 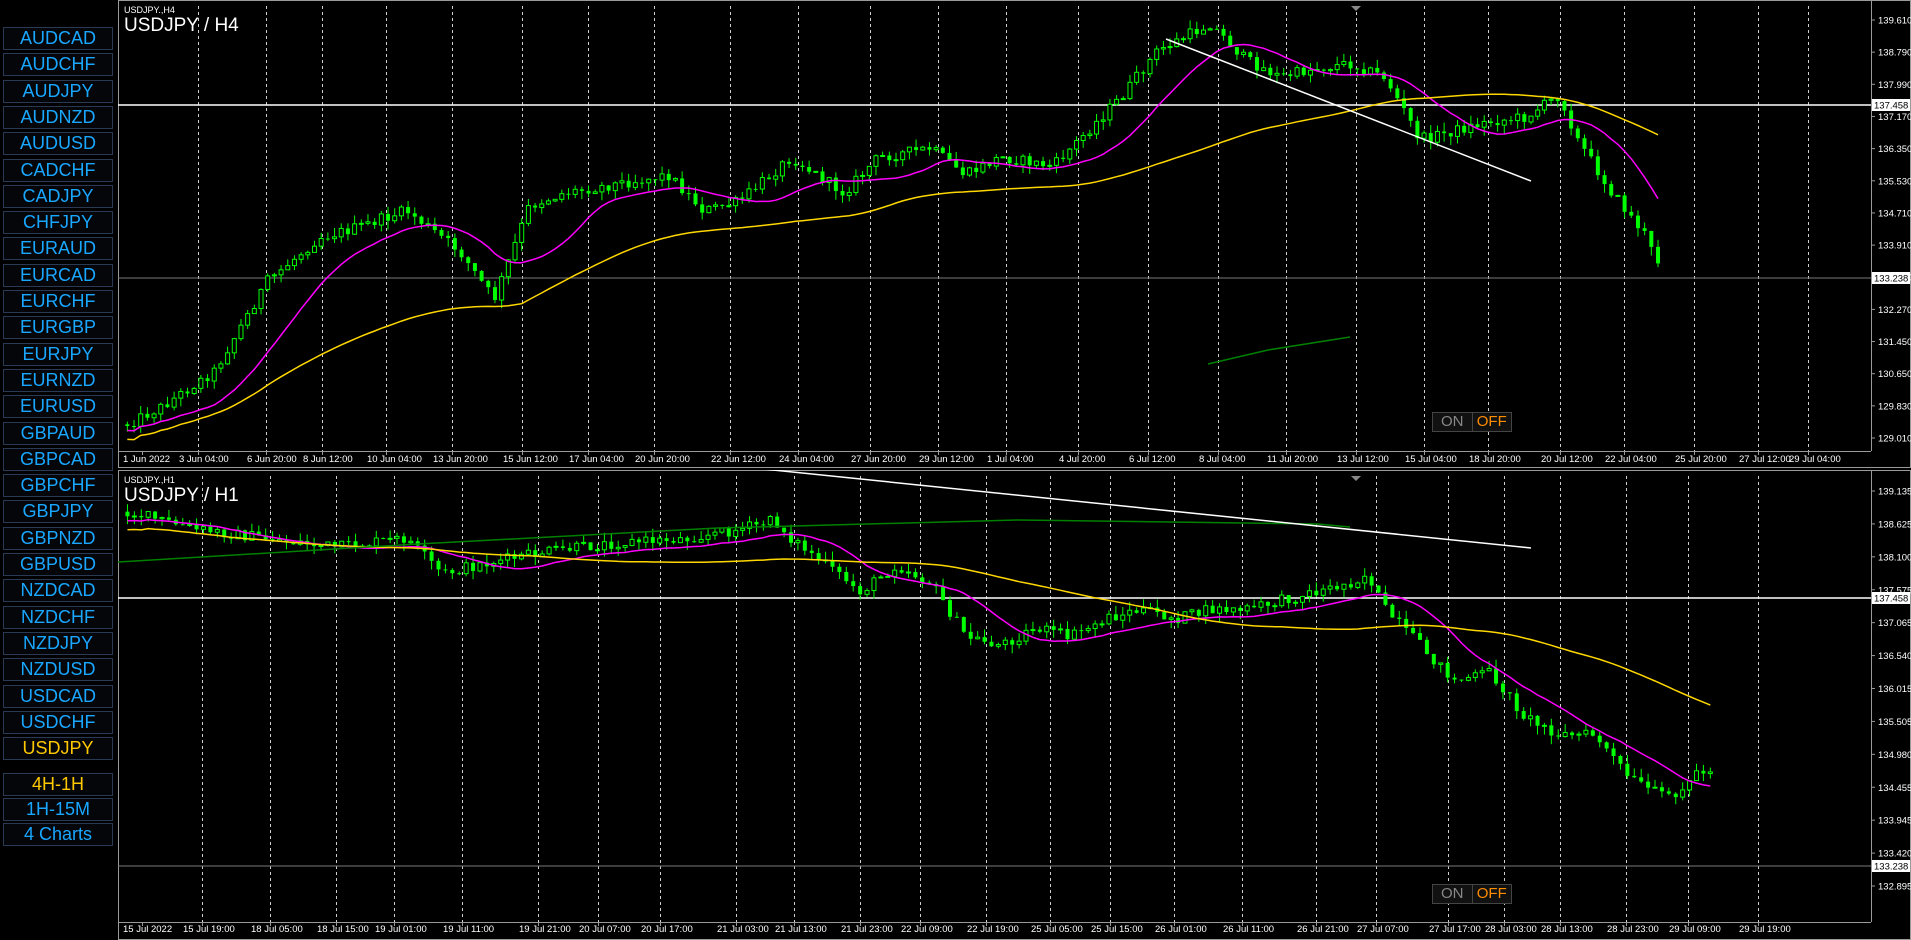 What do you see at coordinates (1348, 110) in the screenshot?
I see `trendline` at bounding box center [1348, 110].